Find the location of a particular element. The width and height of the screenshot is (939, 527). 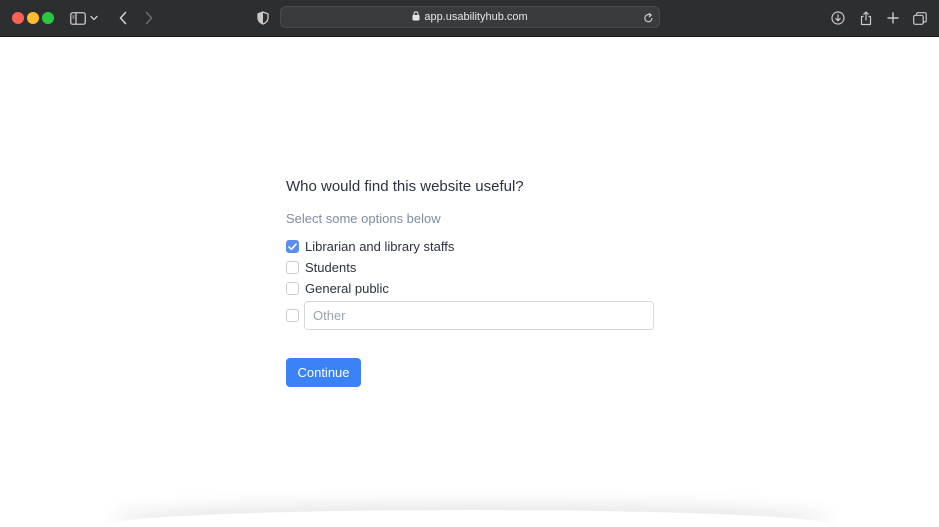

option-label: General public is located at coordinates (347, 288).